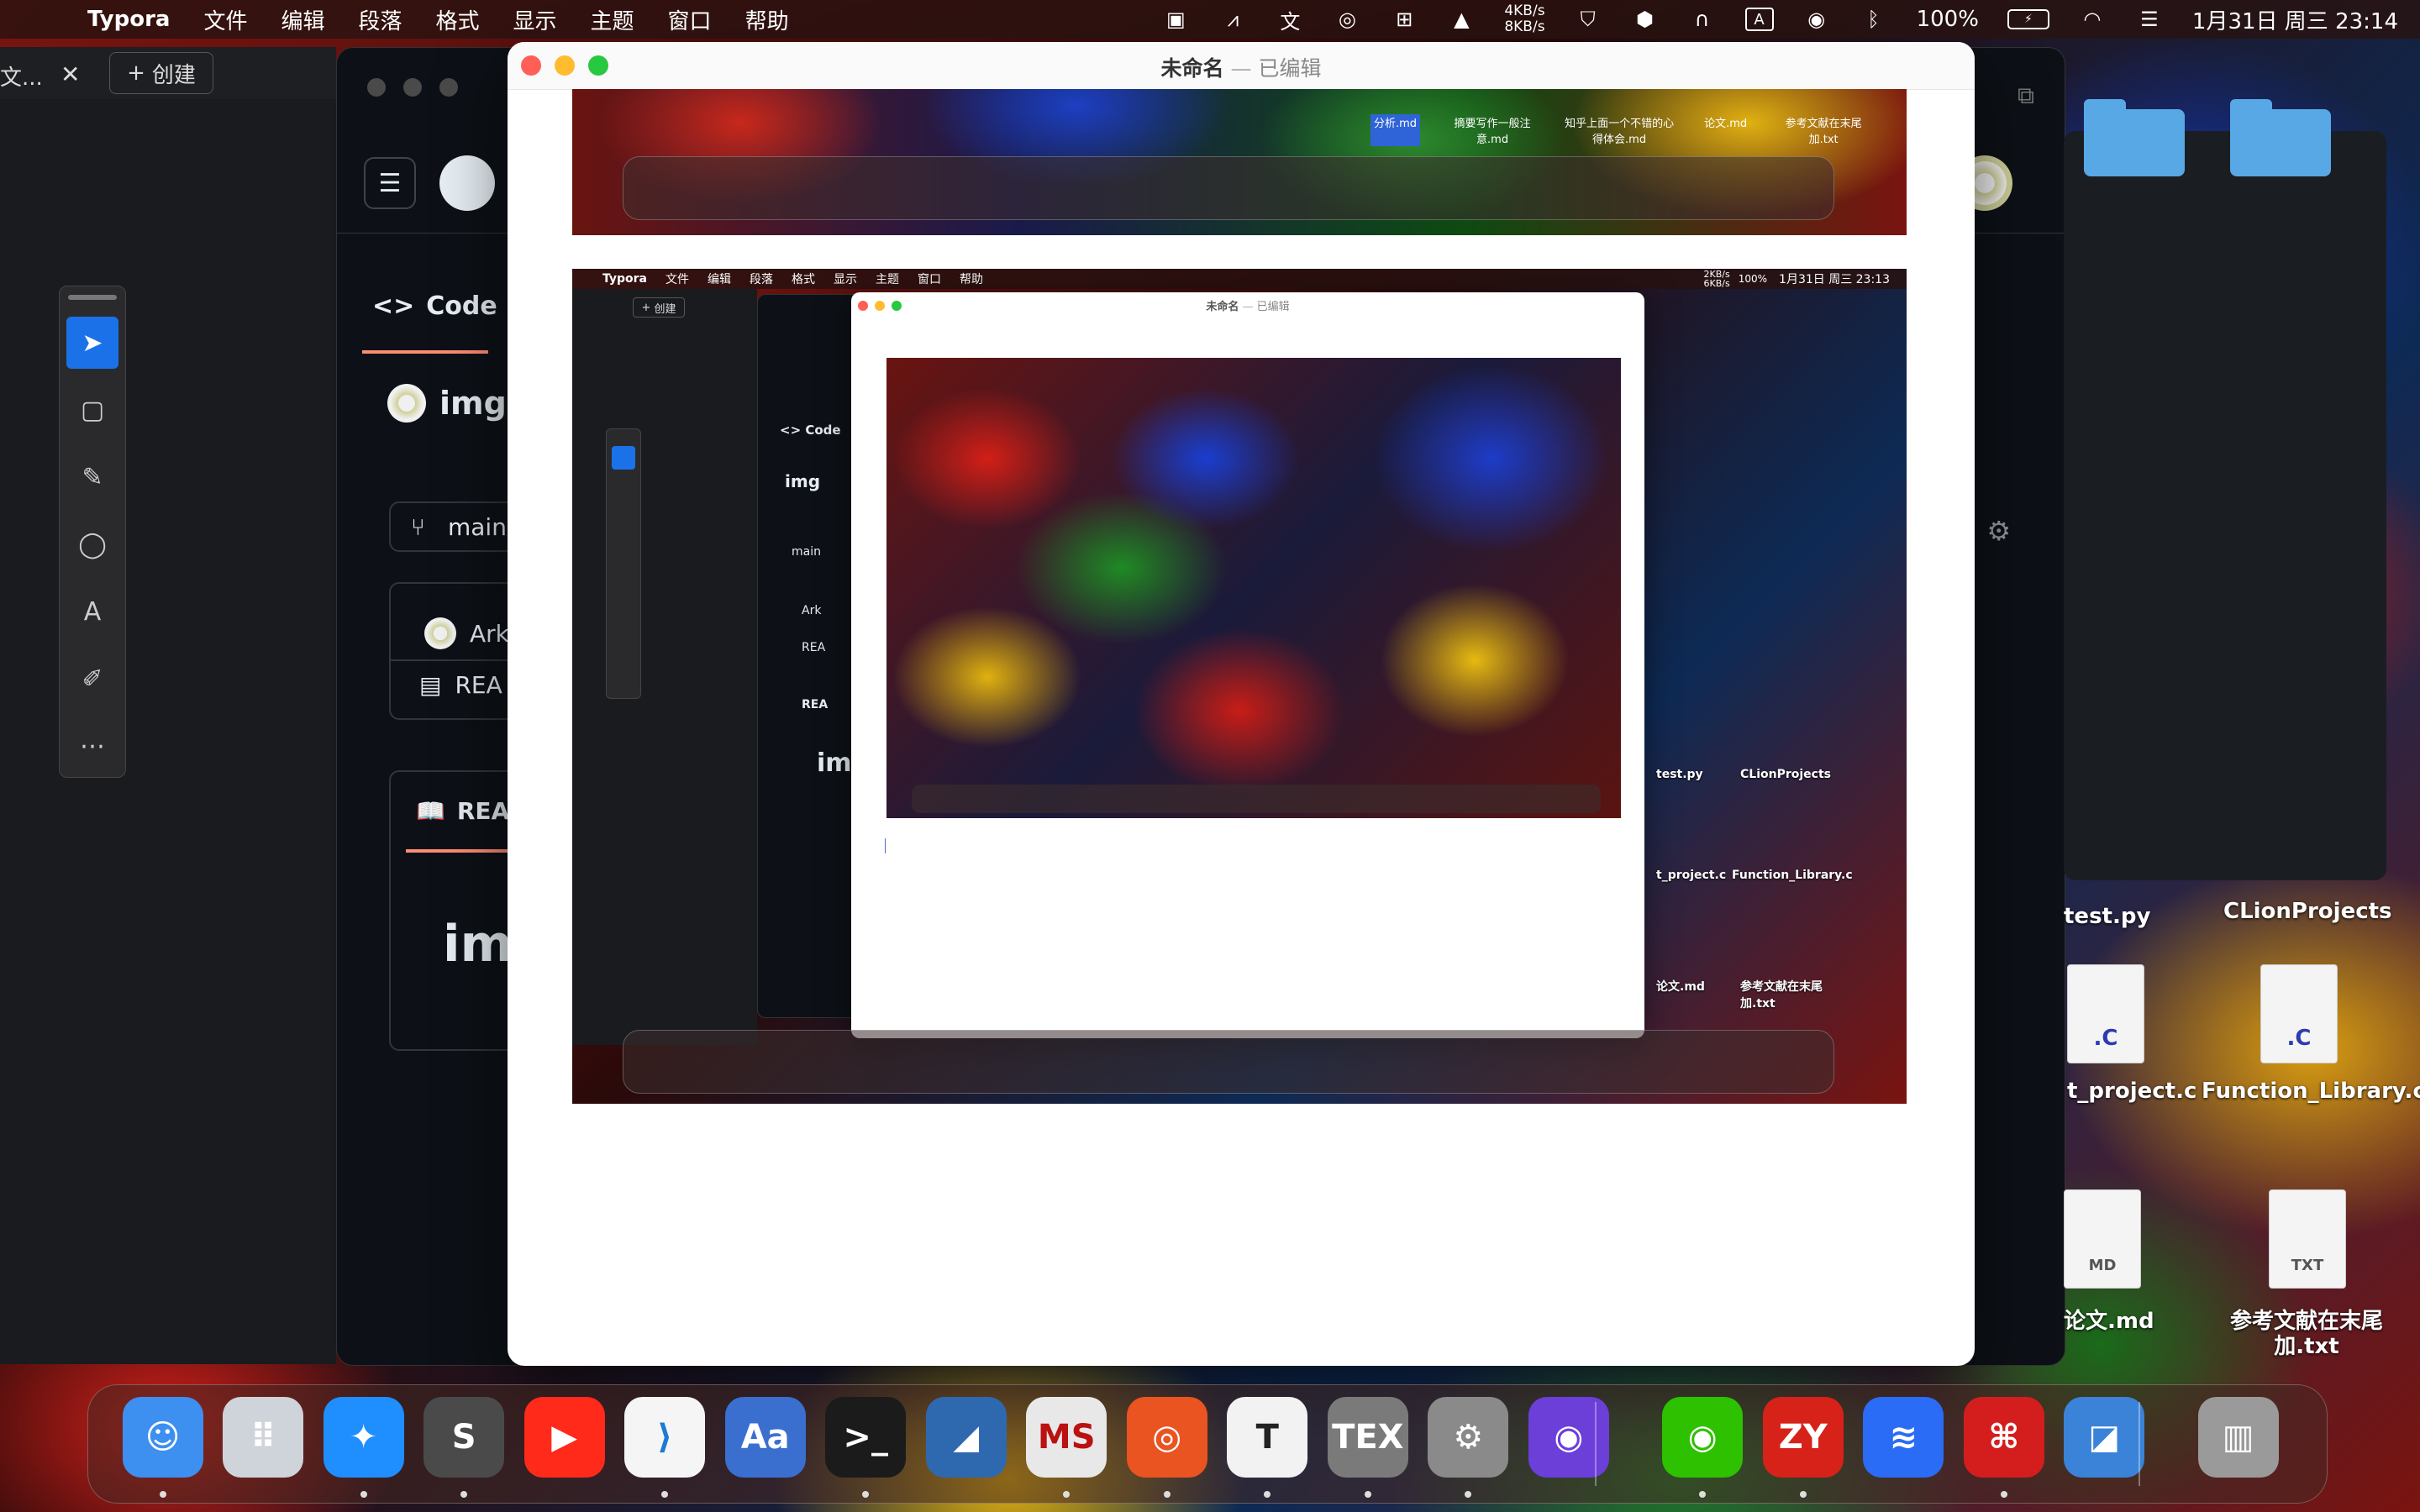 This screenshot has height=1512, width=2420. I want to click on close-dot, so click(376, 87).